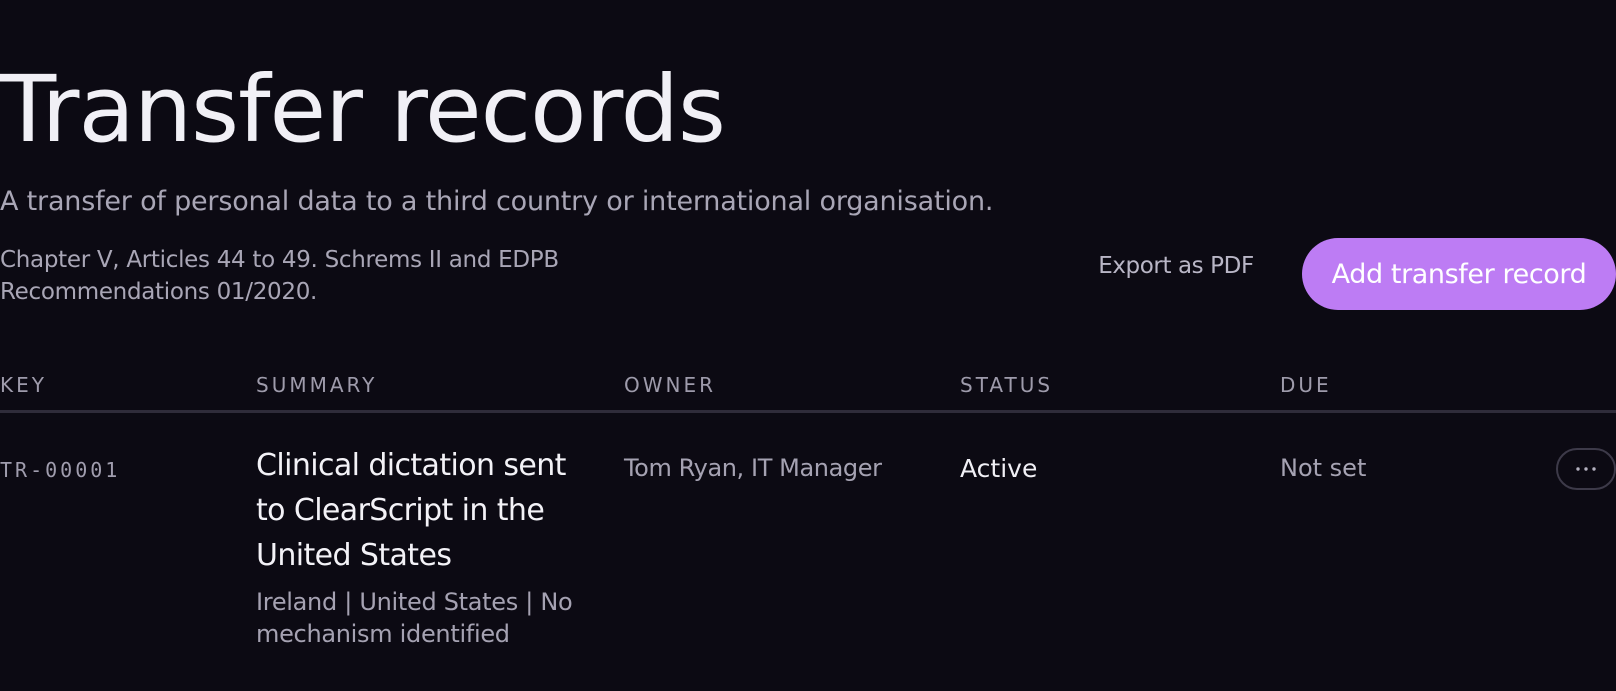 The image size is (1616, 691). What do you see at coordinates (363, 109) in the screenshot?
I see `page-title: Transfer records` at bounding box center [363, 109].